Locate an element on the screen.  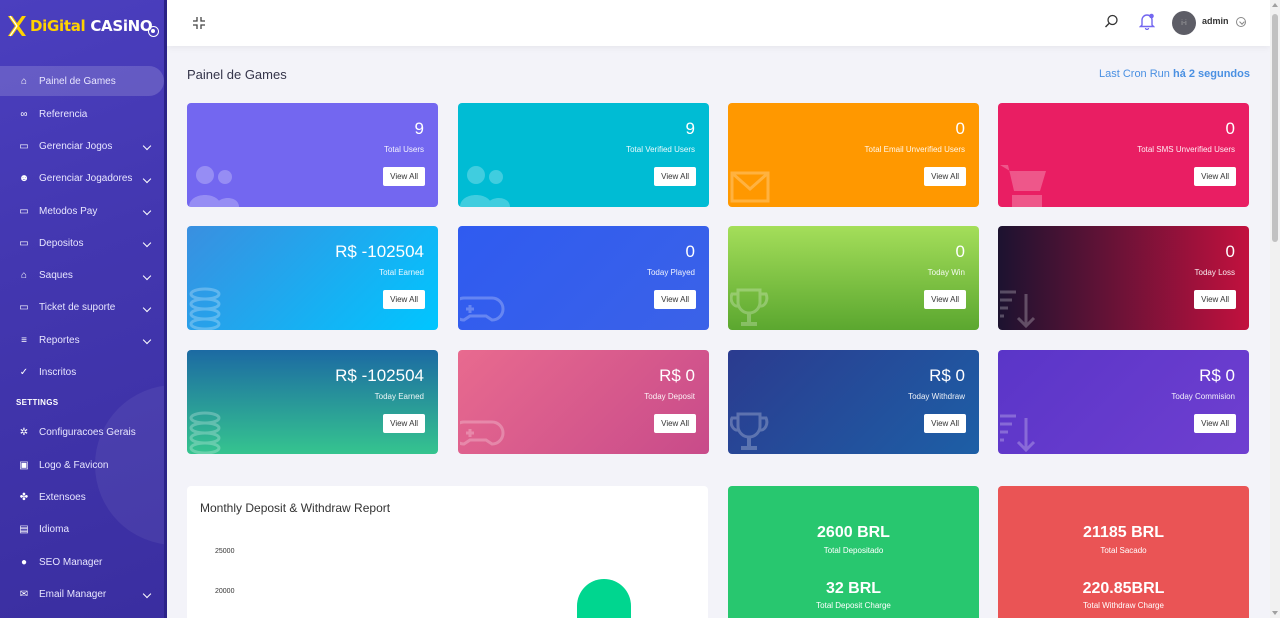
widget-card-total-email-unverified-users: 0 Total Email Unverified Users View All is located at coordinates (853, 155).